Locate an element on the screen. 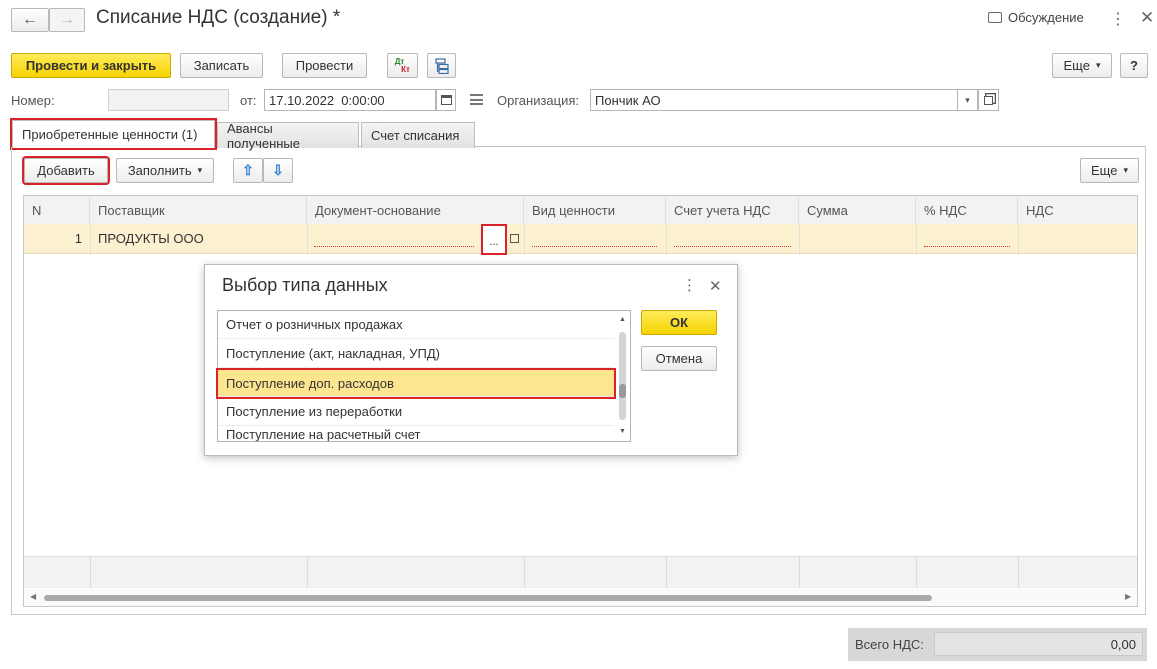 The width and height of the screenshot is (1157, 669). save-button: Записать is located at coordinates (221, 65).